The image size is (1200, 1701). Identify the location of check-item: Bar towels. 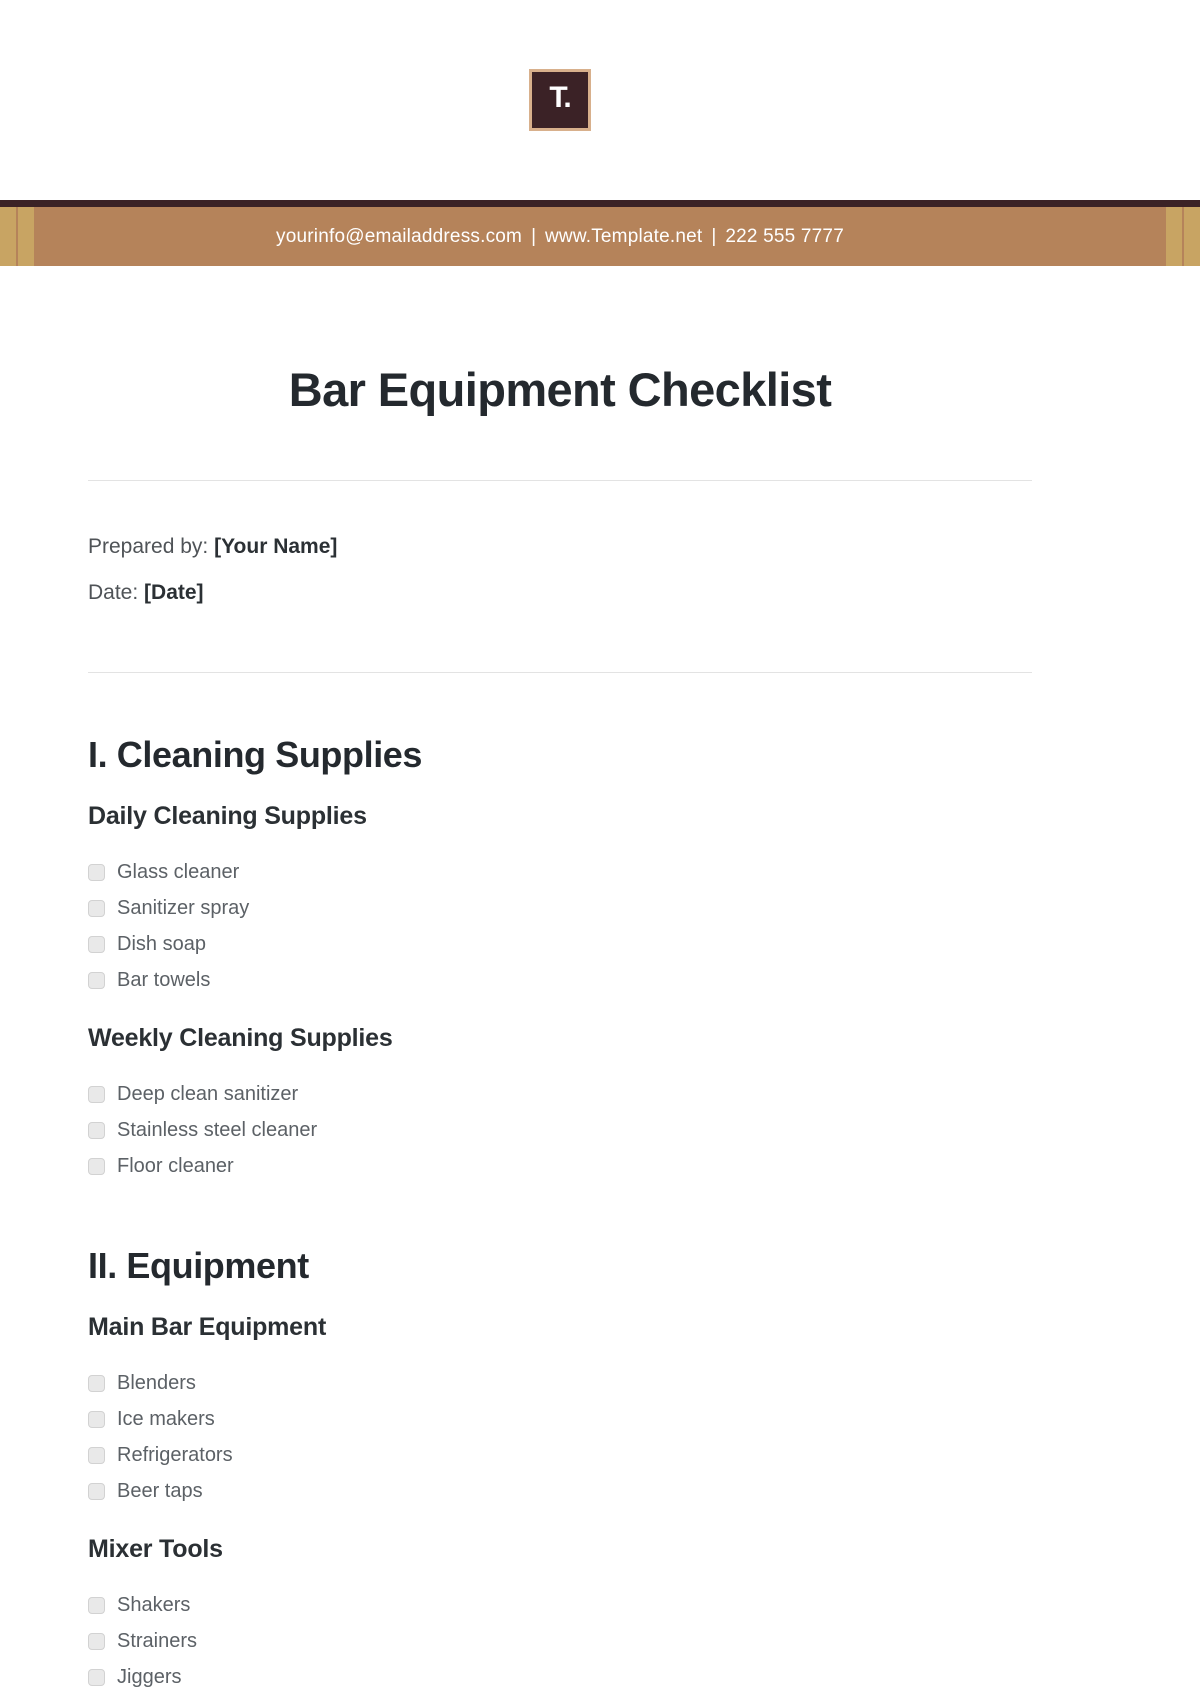
(560, 980).